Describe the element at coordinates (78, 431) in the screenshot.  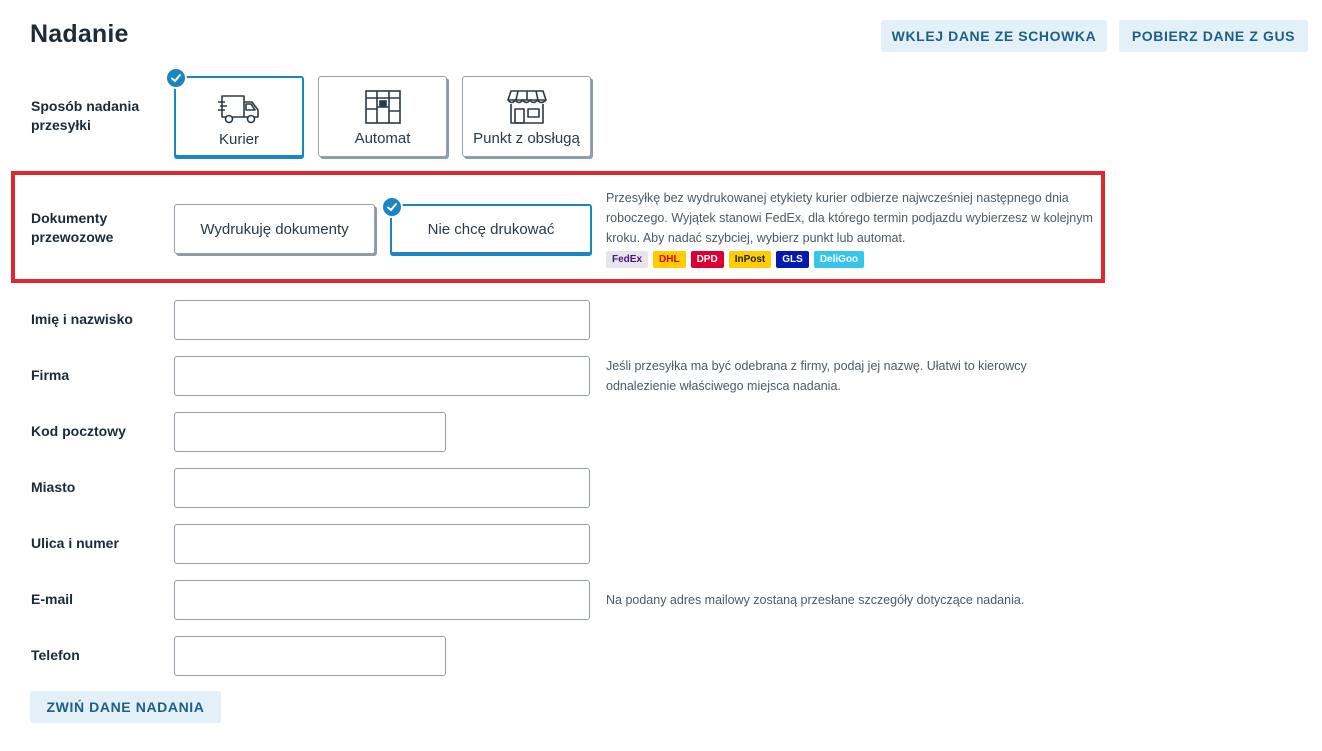
I see `postal-code-label: Kod pocztowy` at that location.